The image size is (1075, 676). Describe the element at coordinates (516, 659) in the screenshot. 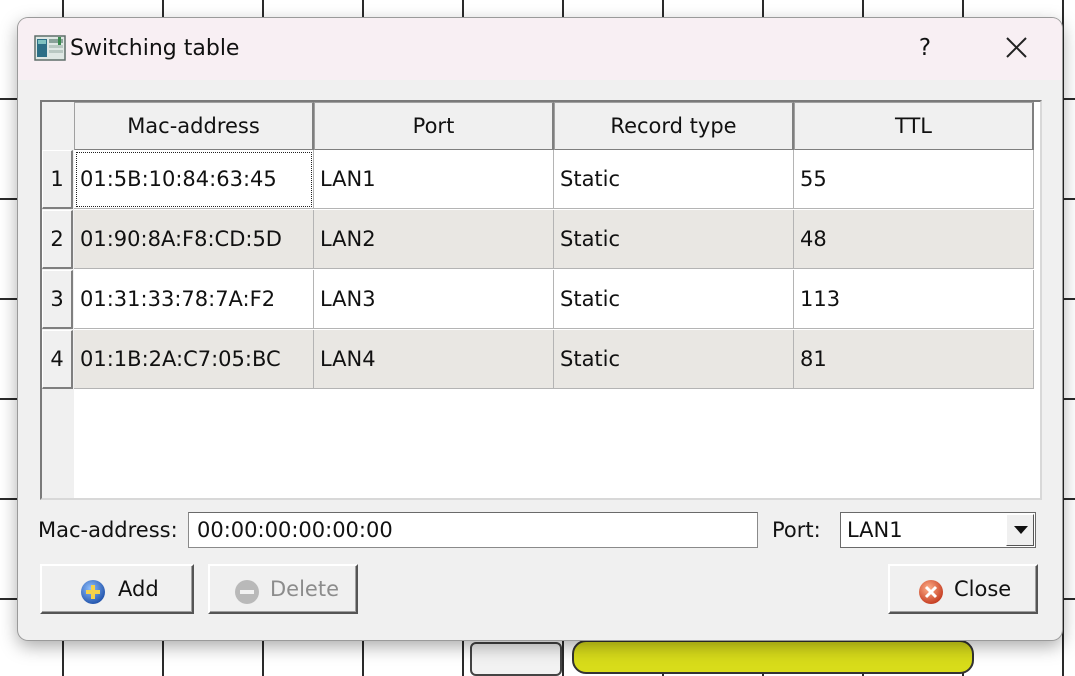

I see `background-widget` at that location.